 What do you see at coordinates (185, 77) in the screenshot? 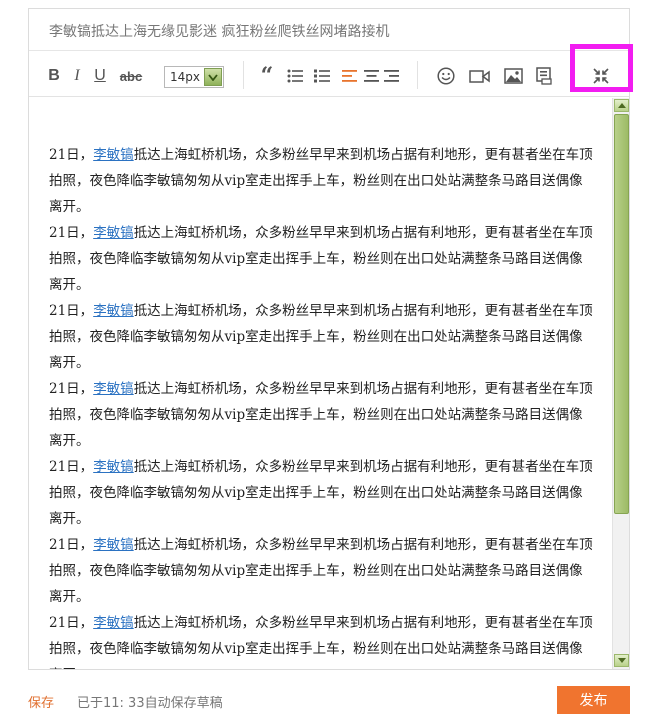
I see `font-size-value: 14px` at bounding box center [185, 77].